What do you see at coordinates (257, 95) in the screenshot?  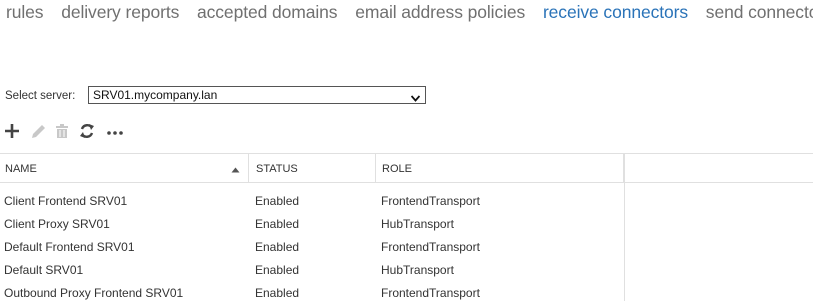 I see `server-select: SRV01.mycompany.lan` at bounding box center [257, 95].